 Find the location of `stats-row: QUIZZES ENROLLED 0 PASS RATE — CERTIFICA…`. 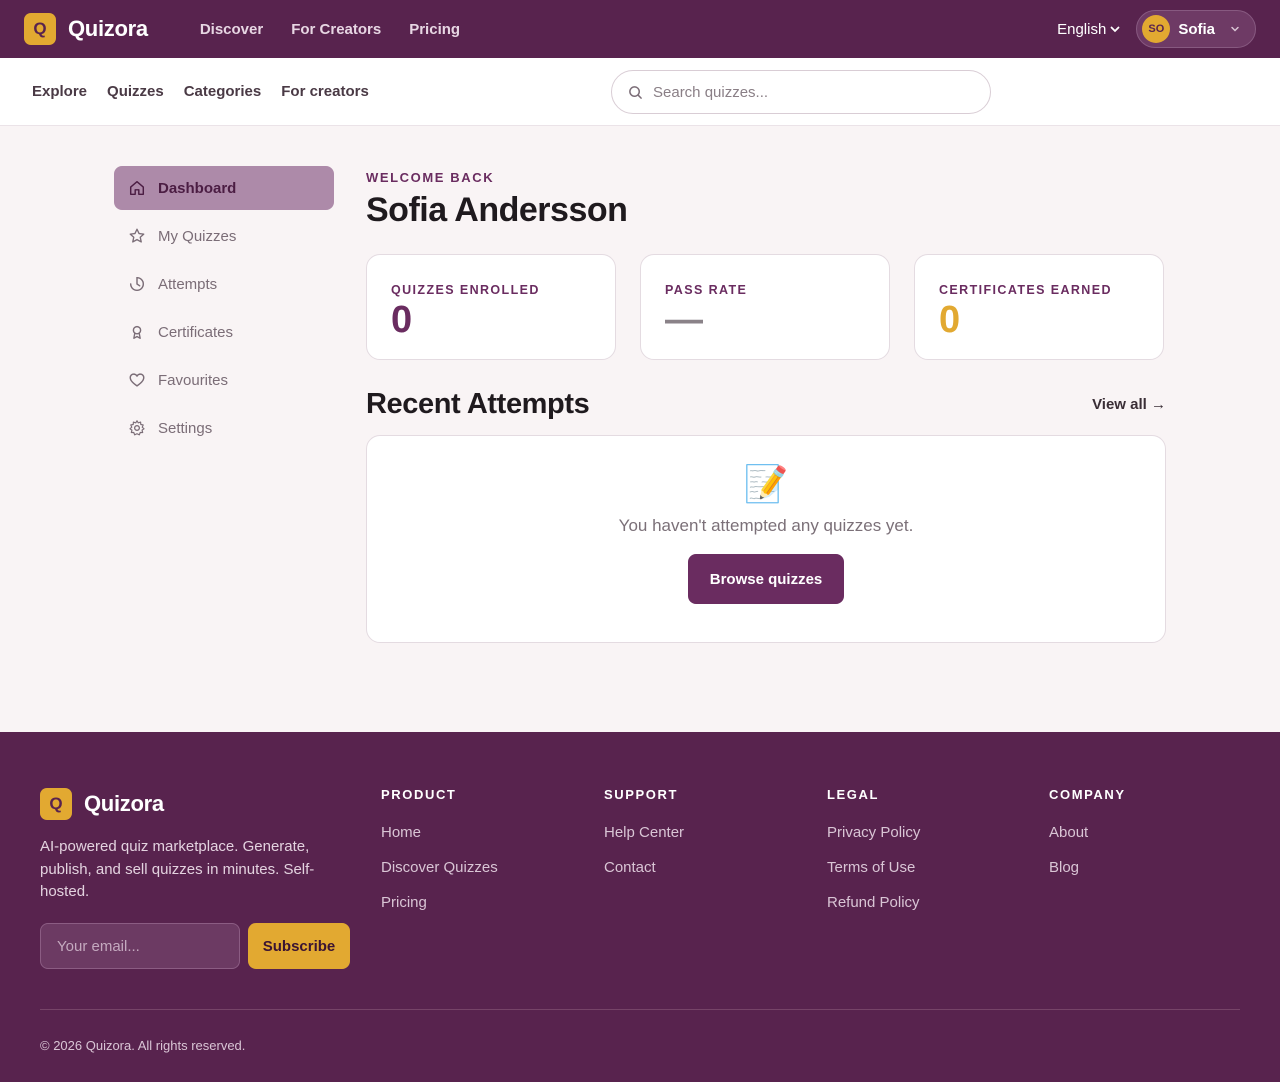

stats-row: QUIZZES ENROLLED 0 PASS RATE — CERTIFICA… is located at coordinates (766, 307).